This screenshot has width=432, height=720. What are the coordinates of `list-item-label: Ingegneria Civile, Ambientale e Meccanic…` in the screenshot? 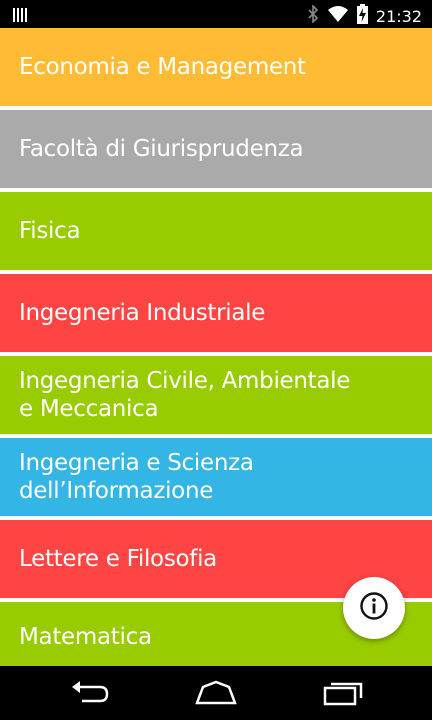 It's located at (185, 395).